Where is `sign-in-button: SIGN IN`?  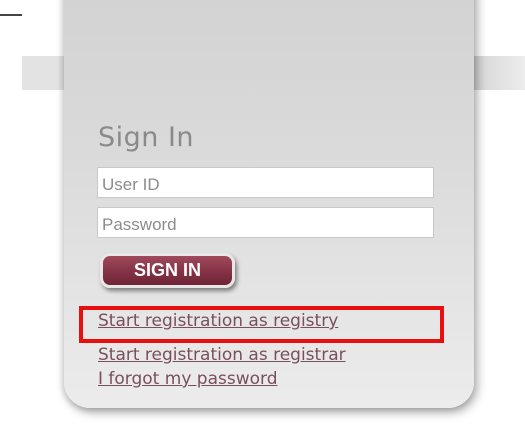
sign-in-button: SIGN IN is located at coordinates (167, 270).